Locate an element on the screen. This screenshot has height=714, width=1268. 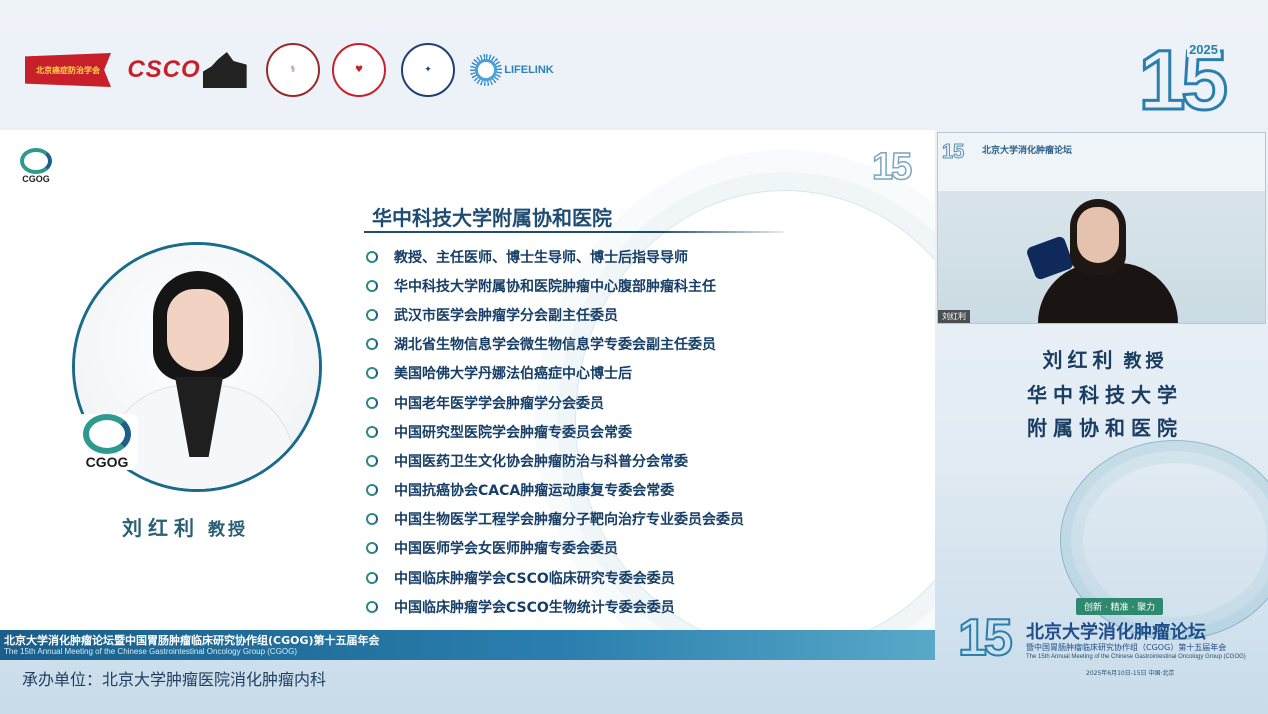
credential-item: 中国研究型医院学会肿瘤专委员会常委 is located at coordinates (555, 431).